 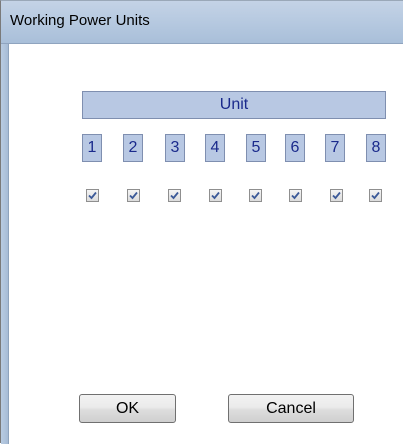 I want to click on unit-number-1: 1, so click(x=92, y=148).